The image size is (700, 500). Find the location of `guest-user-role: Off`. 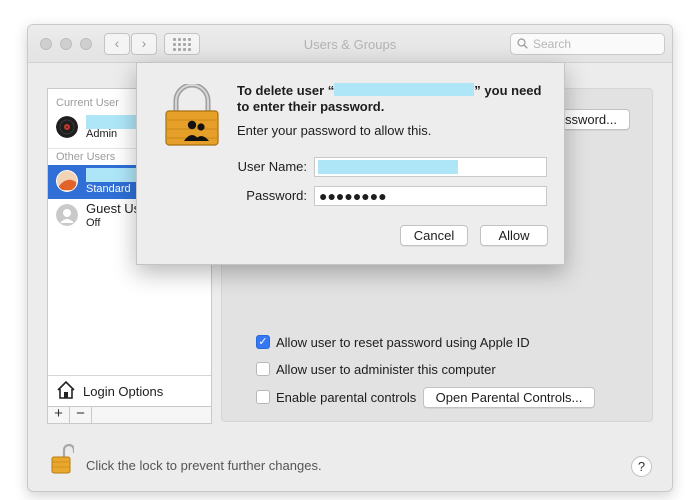

guest-user-role: Off is located at coordinates (93, 223).